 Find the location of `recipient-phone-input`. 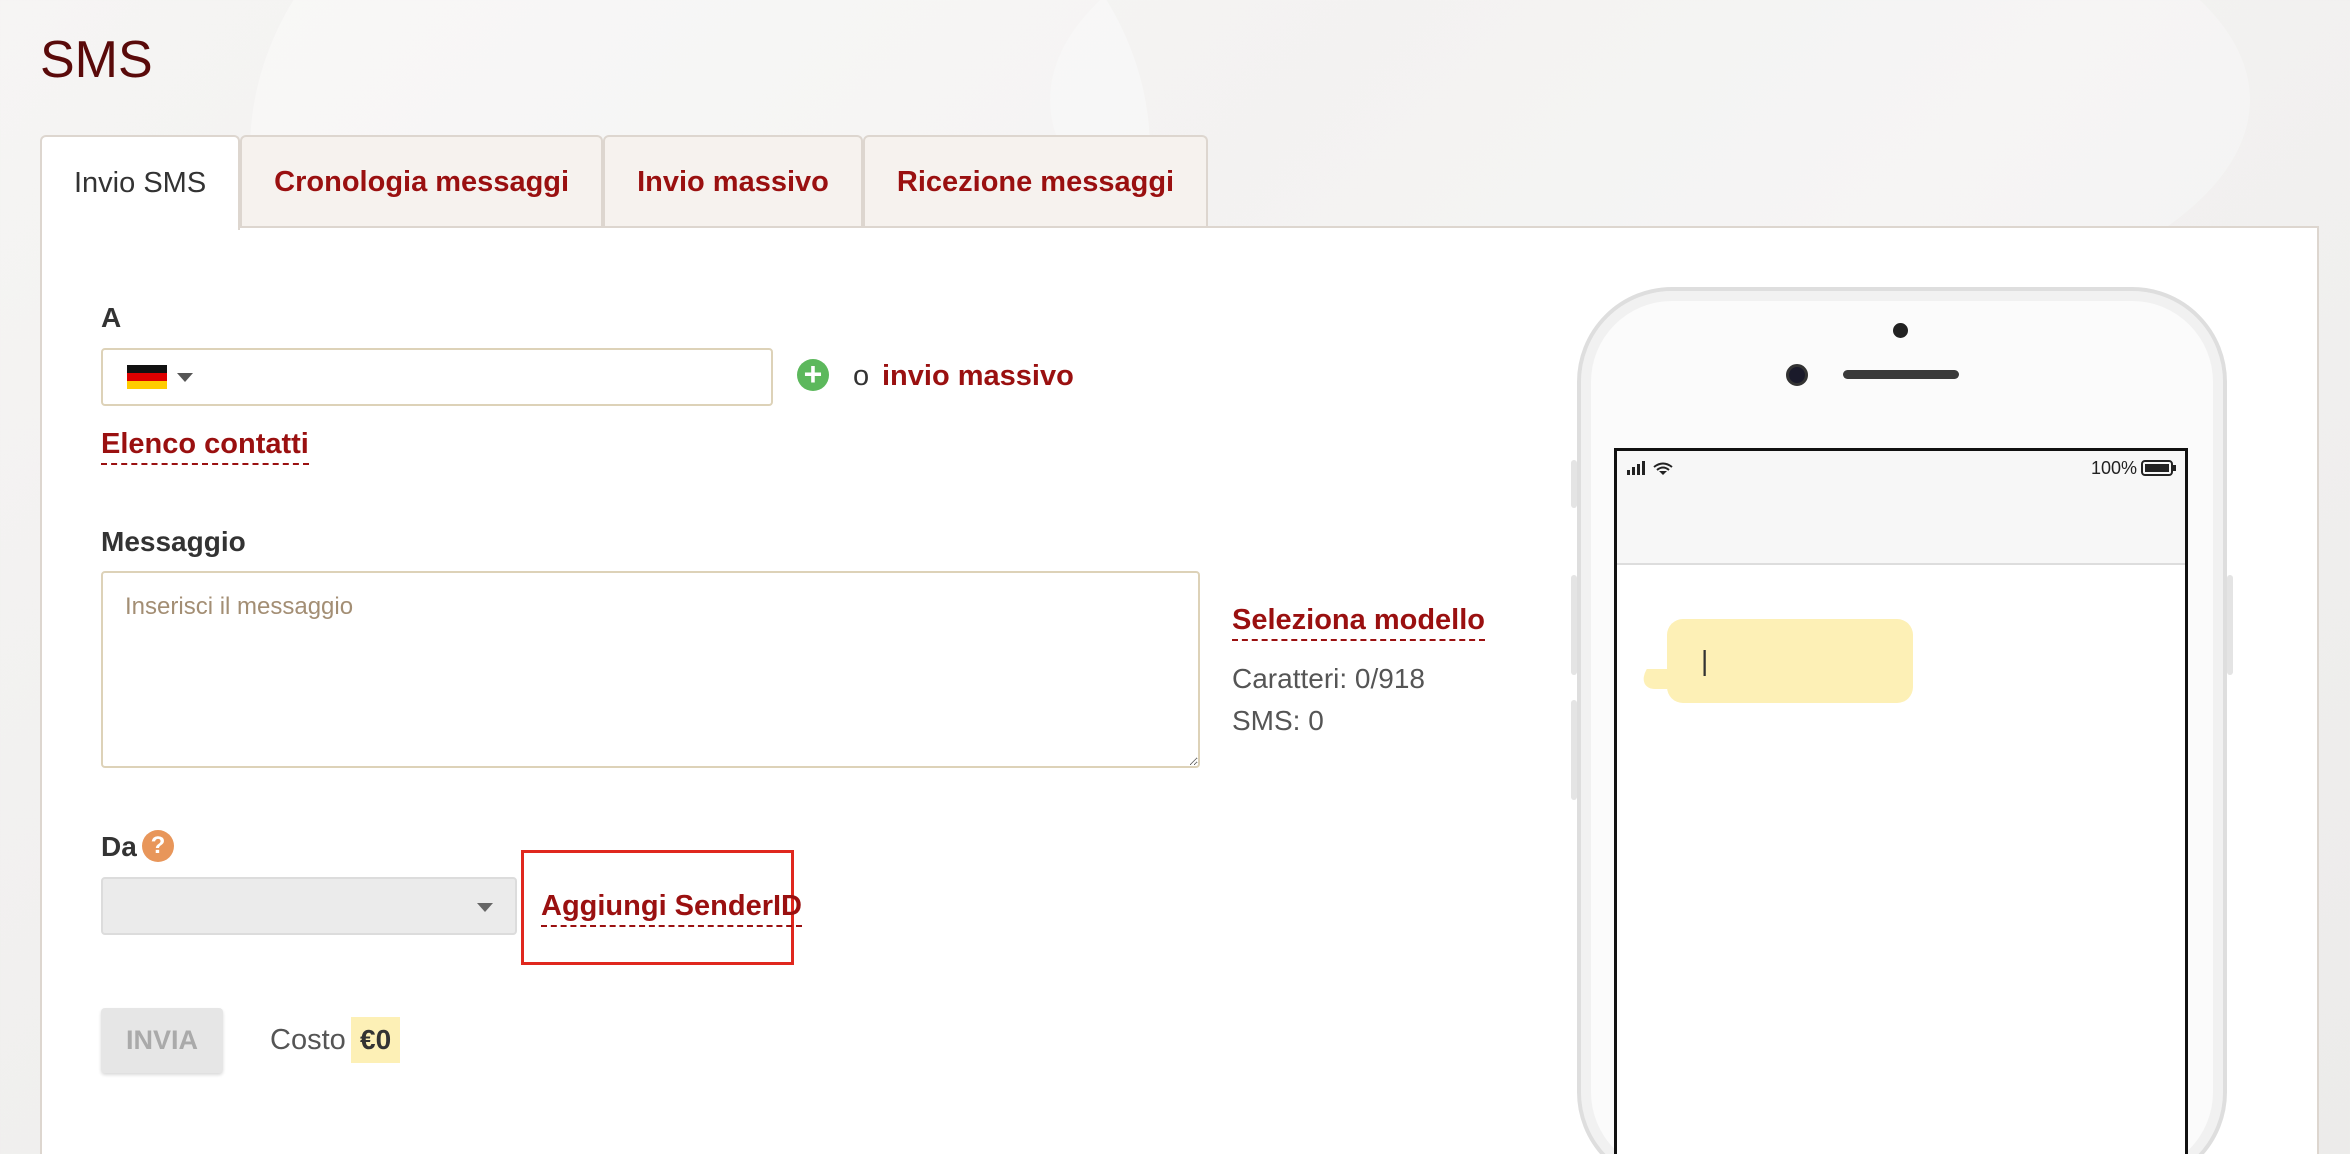

recipient-phone-input is located at coordinates (437, 377).